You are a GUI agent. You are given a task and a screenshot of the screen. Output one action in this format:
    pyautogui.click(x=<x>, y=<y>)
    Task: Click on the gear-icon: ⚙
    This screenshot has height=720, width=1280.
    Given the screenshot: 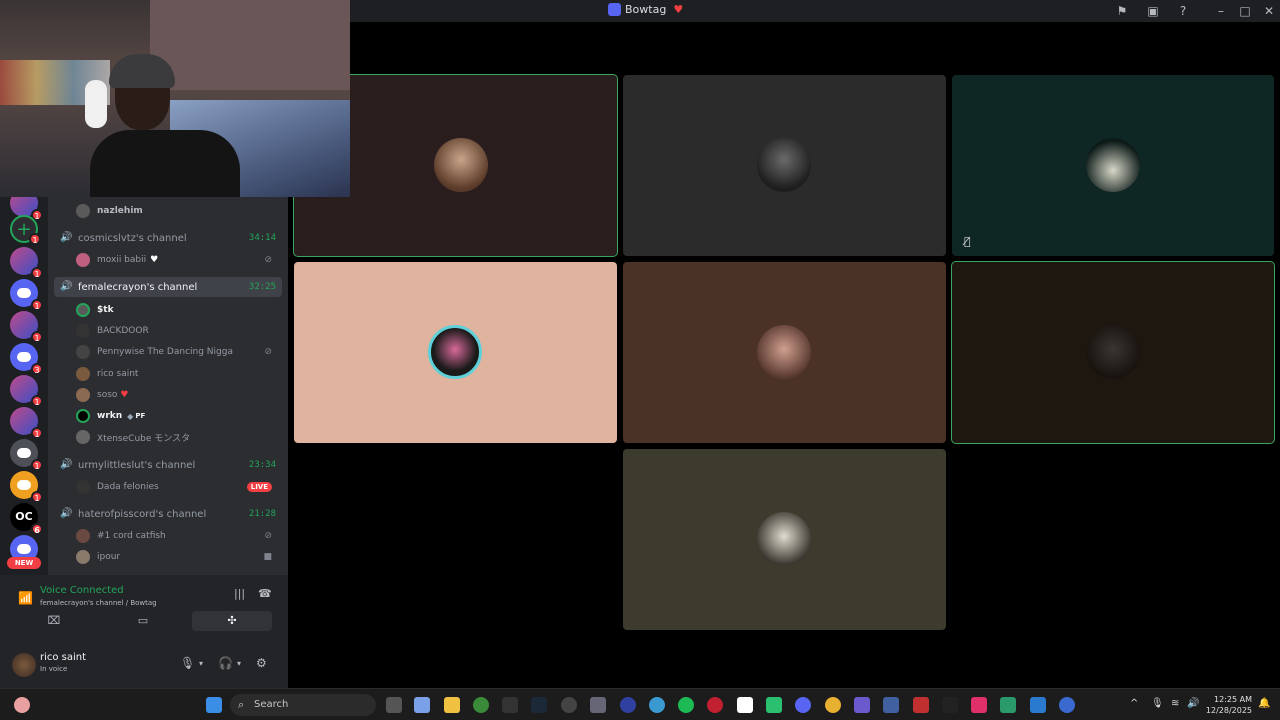 What is the action you would take?
    pyautogui.click(x=261, y=663)
    